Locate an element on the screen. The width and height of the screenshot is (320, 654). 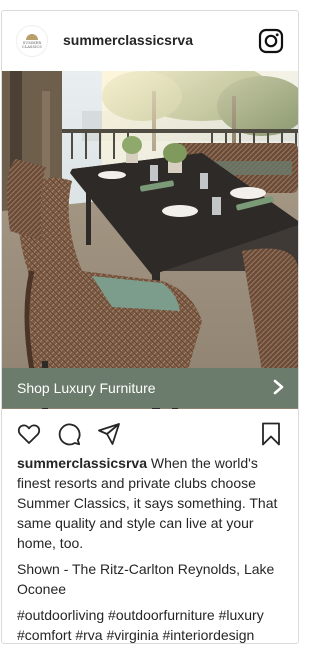
logo-text-line2: CLASSICS is located at coordinates (32, 46).